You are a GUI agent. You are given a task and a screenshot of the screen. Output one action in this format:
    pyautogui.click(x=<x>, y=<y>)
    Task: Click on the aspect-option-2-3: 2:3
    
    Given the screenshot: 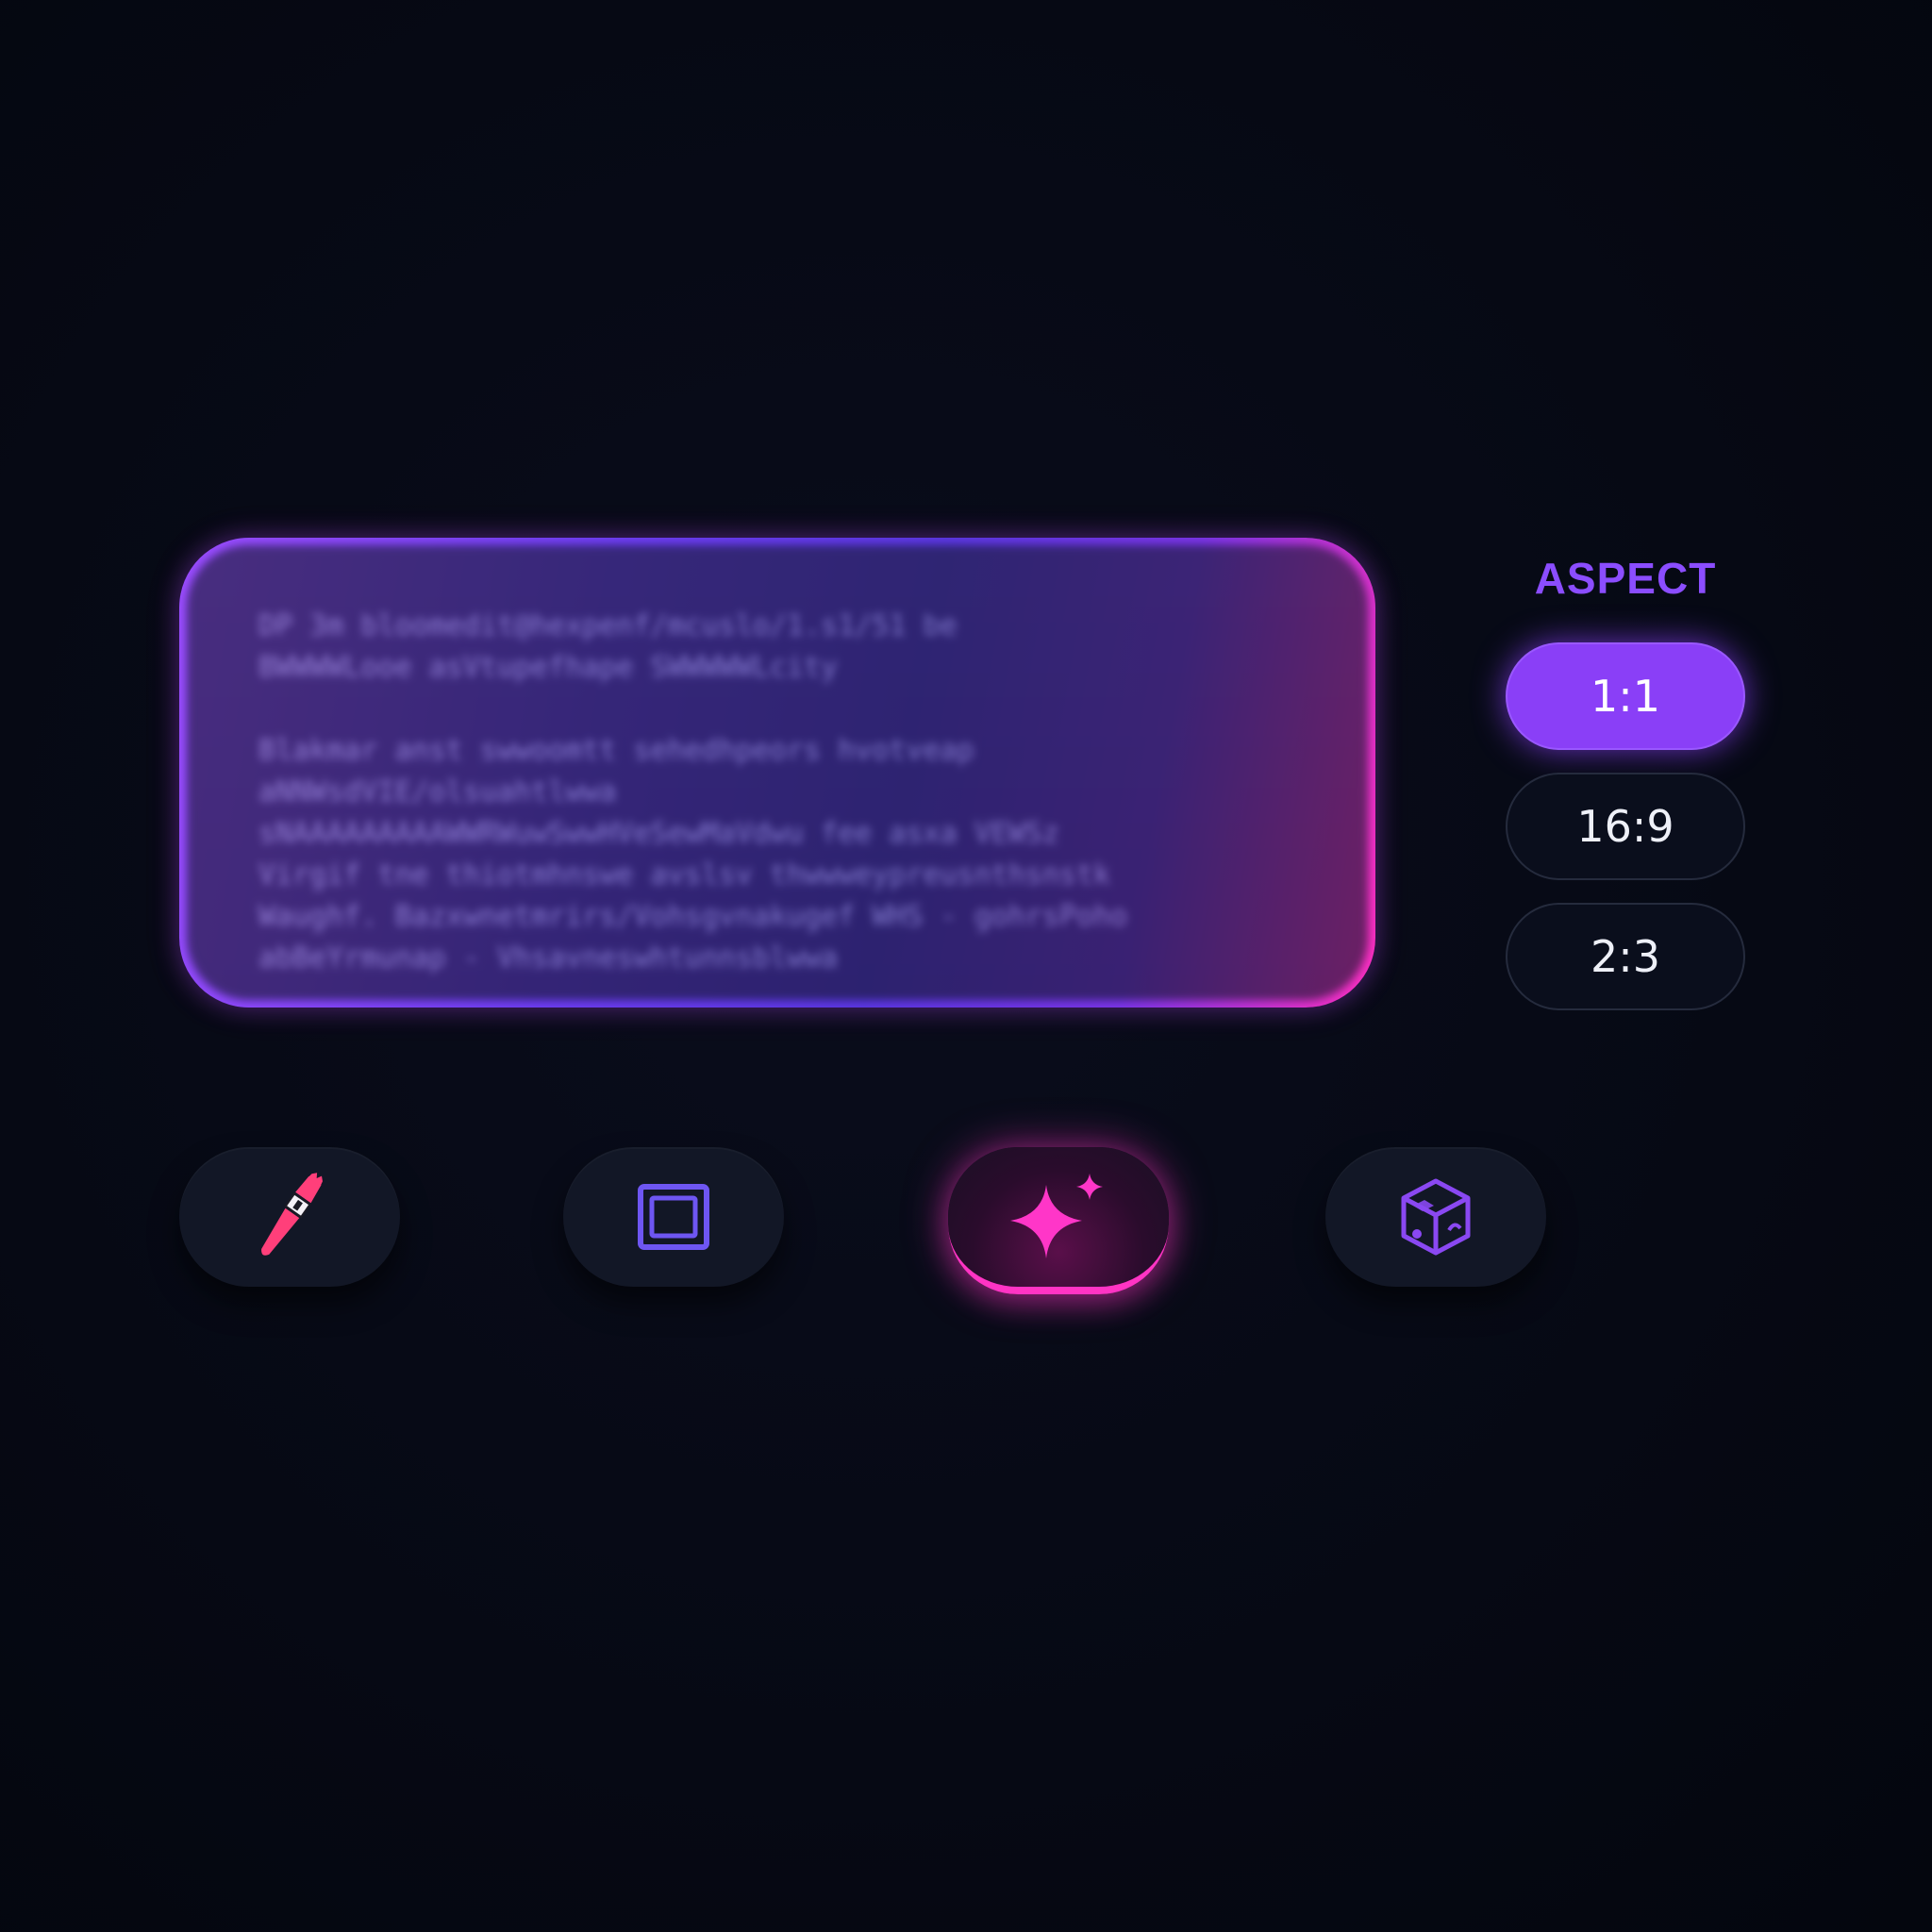 What is the action you would take?
    pyautogui.click(x=1625, y=957)
    